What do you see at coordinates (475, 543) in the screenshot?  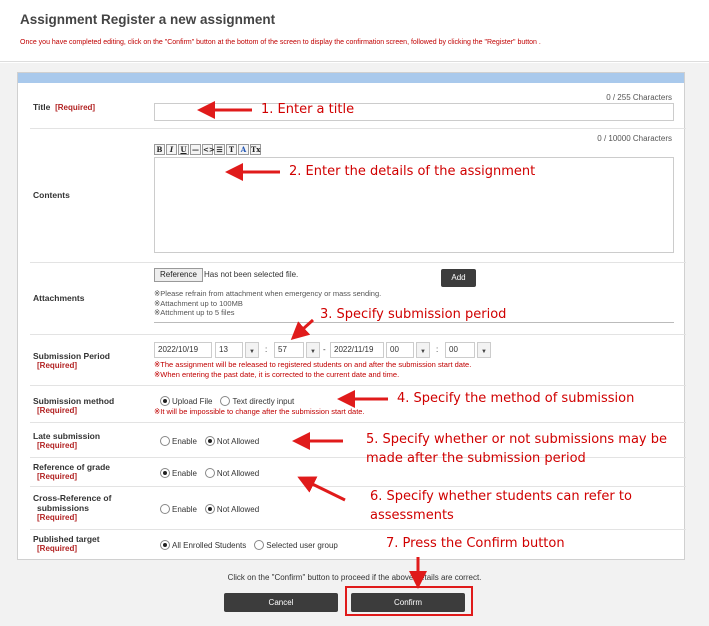 I see `annotation-7: 7. Press the Confirm button` at bounding box center [475, 543].